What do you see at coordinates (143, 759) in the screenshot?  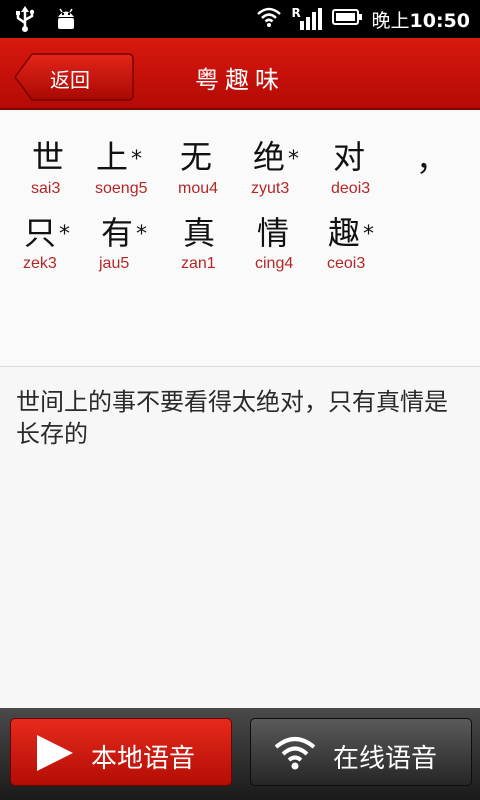 I see `local-voice-label: 本地语音` at bounding box center [143, 759].